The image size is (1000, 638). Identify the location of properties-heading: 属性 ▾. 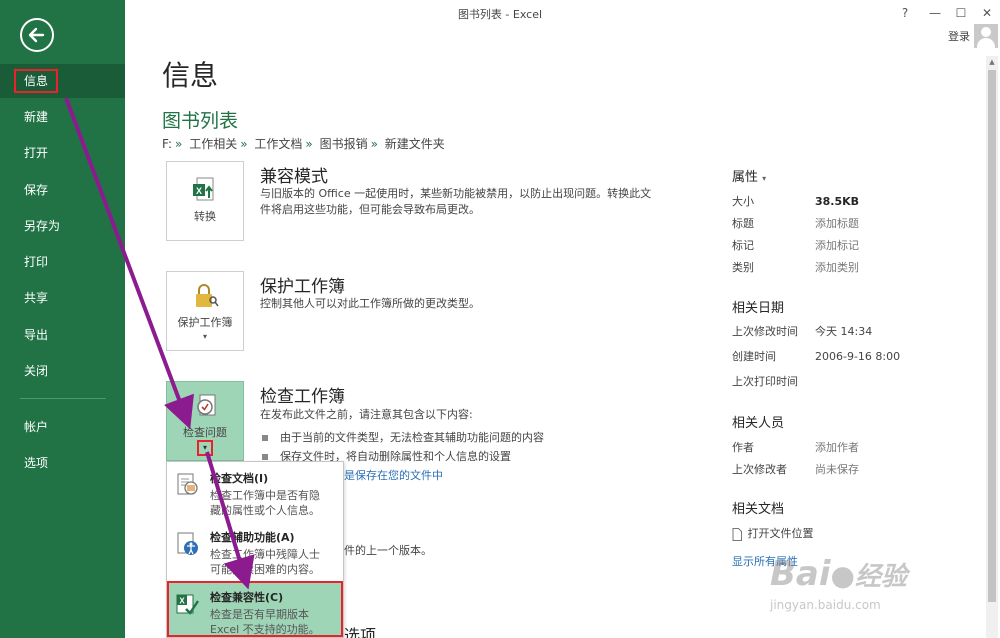
(749, 175).